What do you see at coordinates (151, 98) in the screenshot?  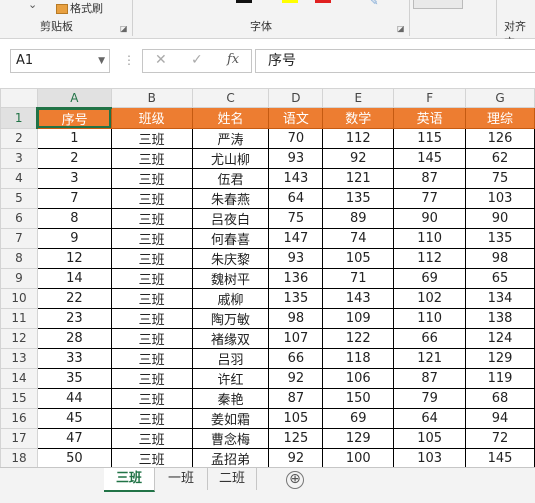 I see `column-header: B` at bounding box center [151, 98].